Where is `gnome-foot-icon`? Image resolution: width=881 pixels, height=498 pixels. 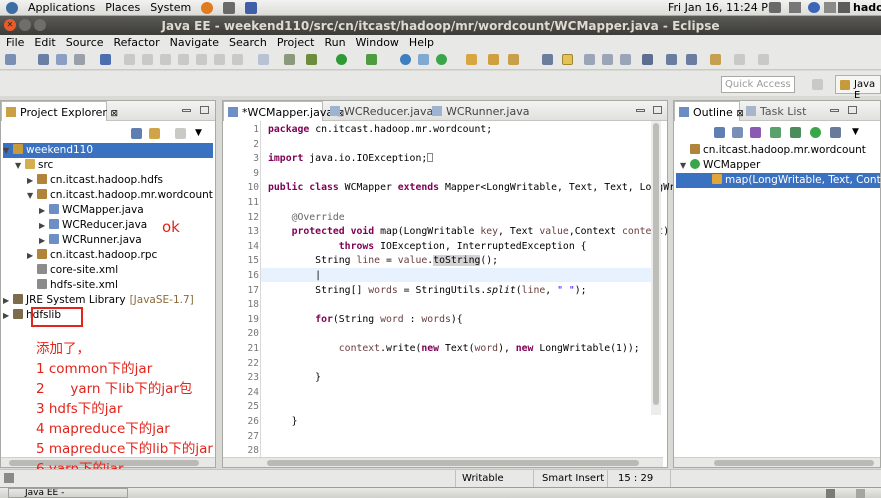
gnome-foot-icon is located at coordinates (12, 7).